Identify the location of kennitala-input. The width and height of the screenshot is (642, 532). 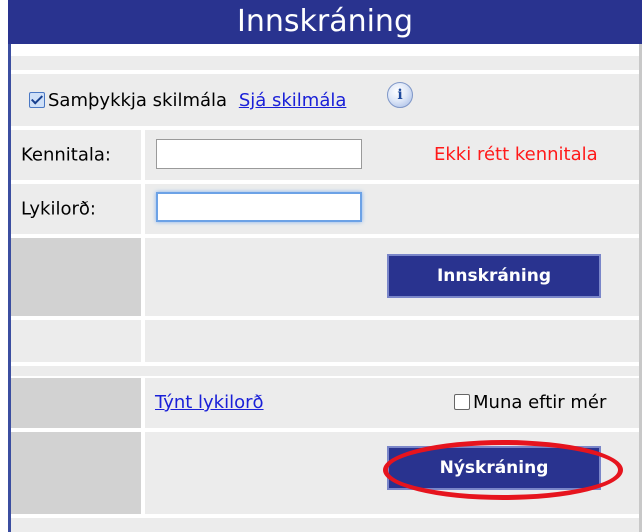
(259, 154).